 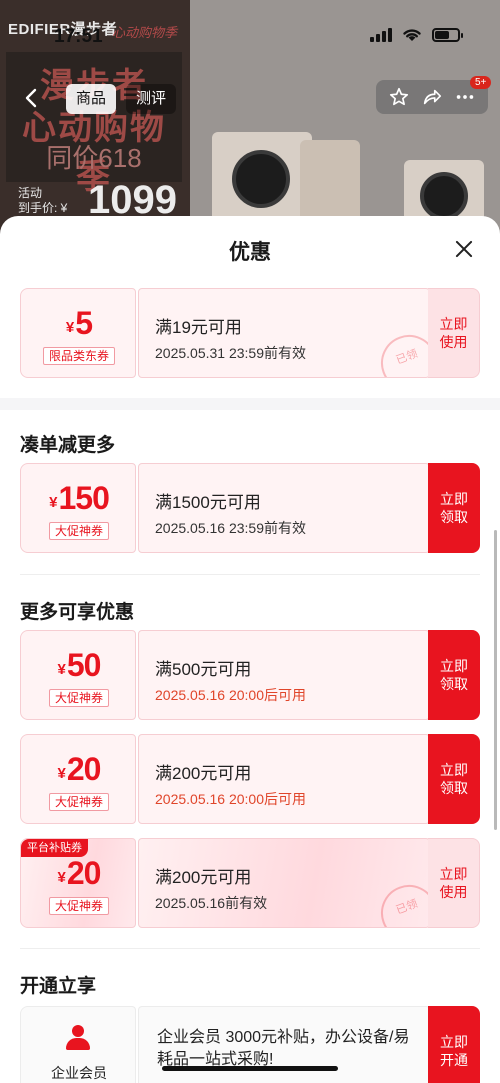 What do you see at coordinates (208, 502) in the screenshot?
I see `coupon-condition: 满1500元可用` at bounding box center [208, 502].